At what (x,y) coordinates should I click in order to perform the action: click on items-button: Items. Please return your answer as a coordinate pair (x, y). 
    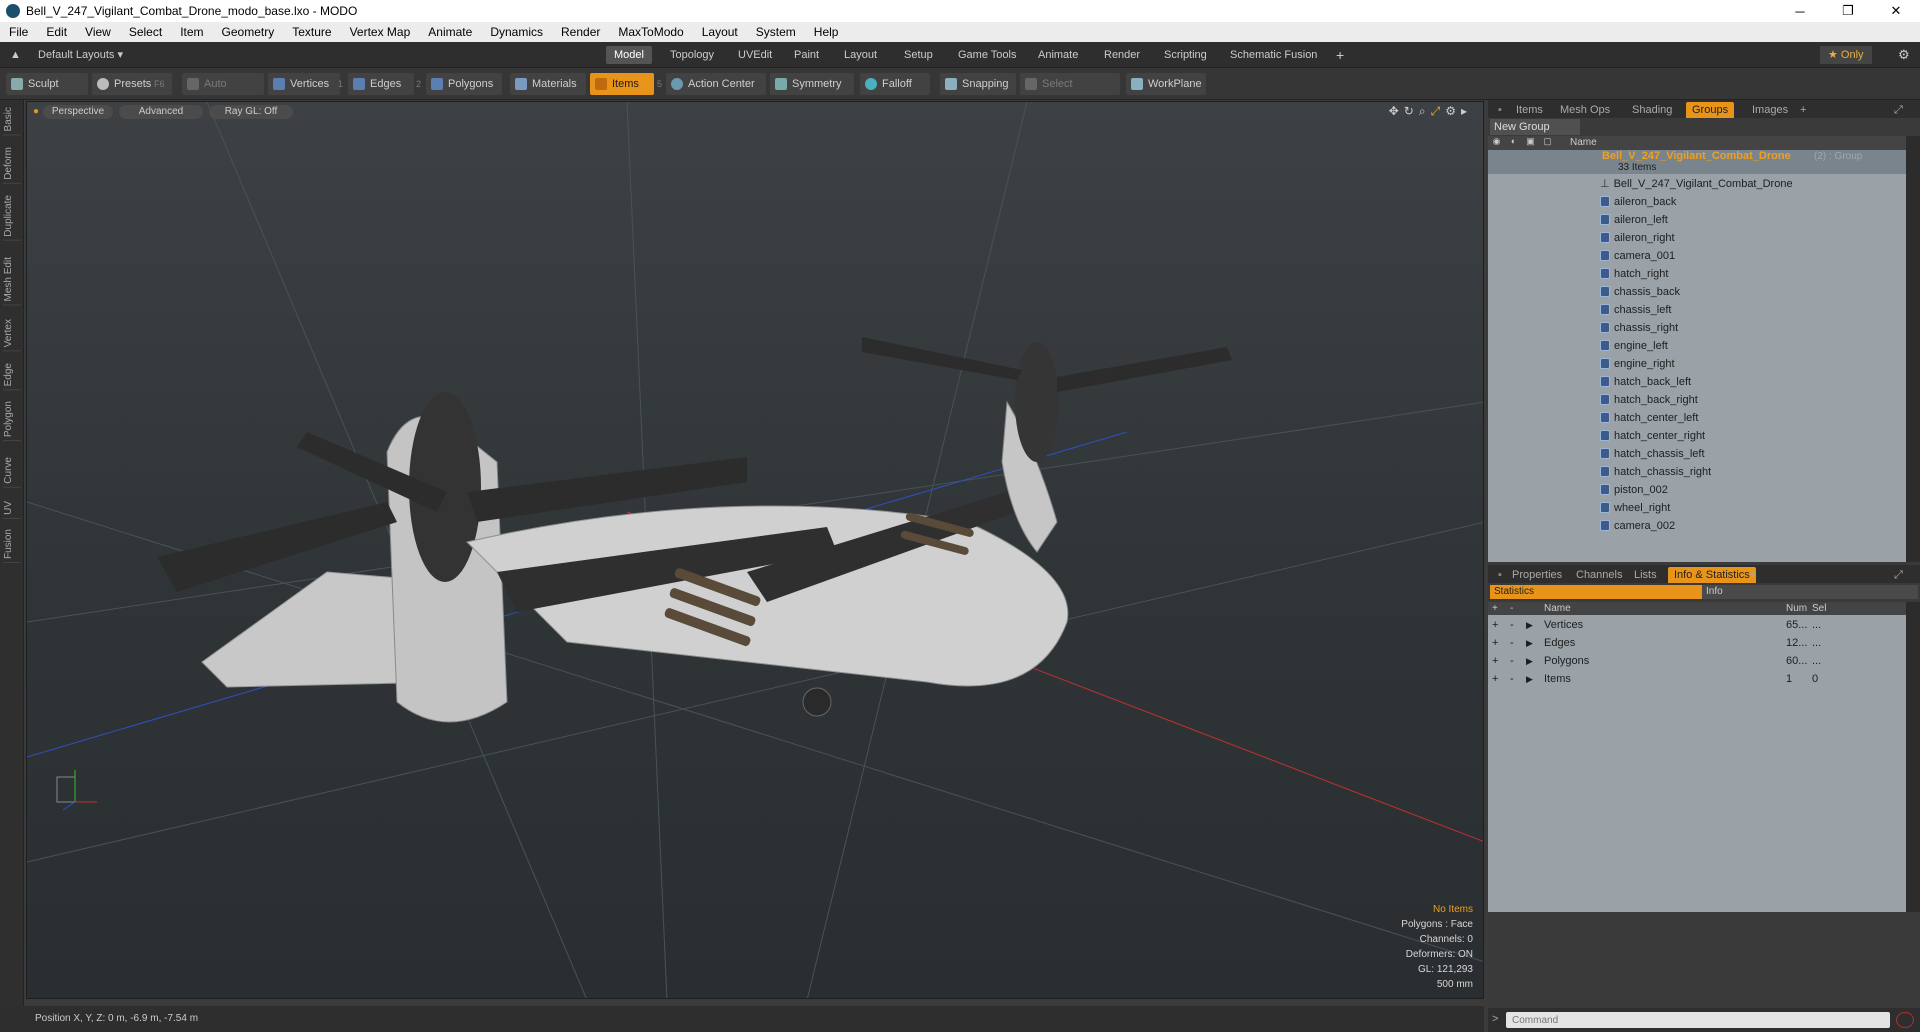
    Looking at the image, I should click on (622, 84).